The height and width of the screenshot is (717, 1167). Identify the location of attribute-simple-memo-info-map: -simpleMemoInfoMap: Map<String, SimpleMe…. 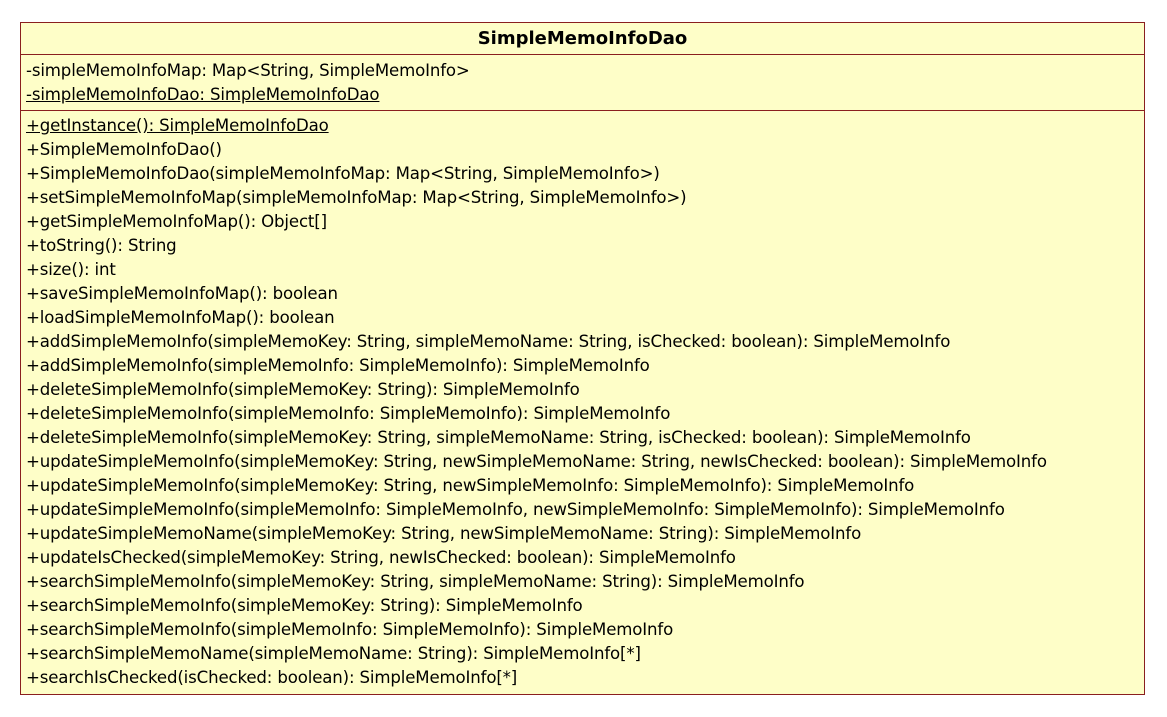
(248, 70).